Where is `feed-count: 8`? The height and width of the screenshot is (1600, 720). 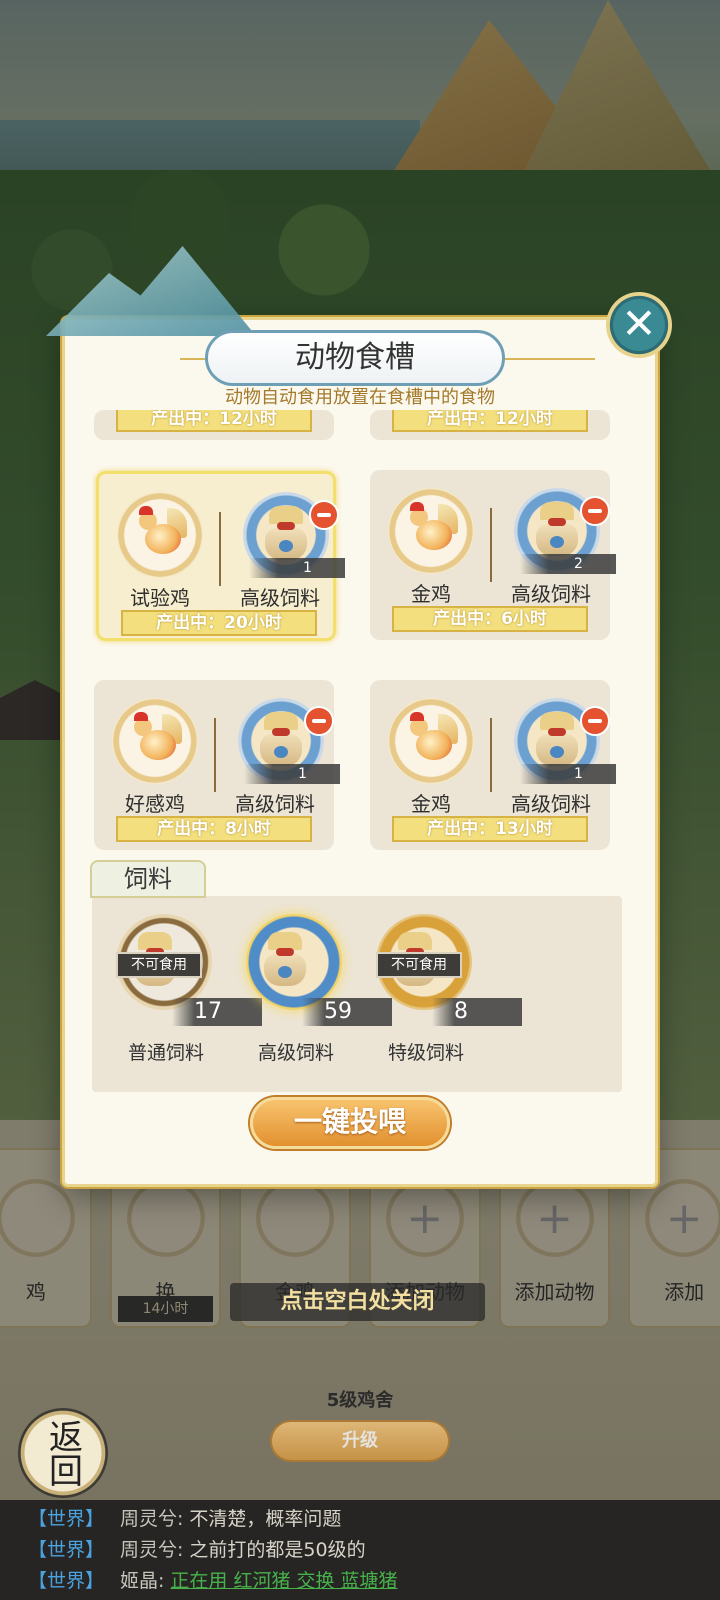
feed-count: 8 is located at coordinates (477, 1012).